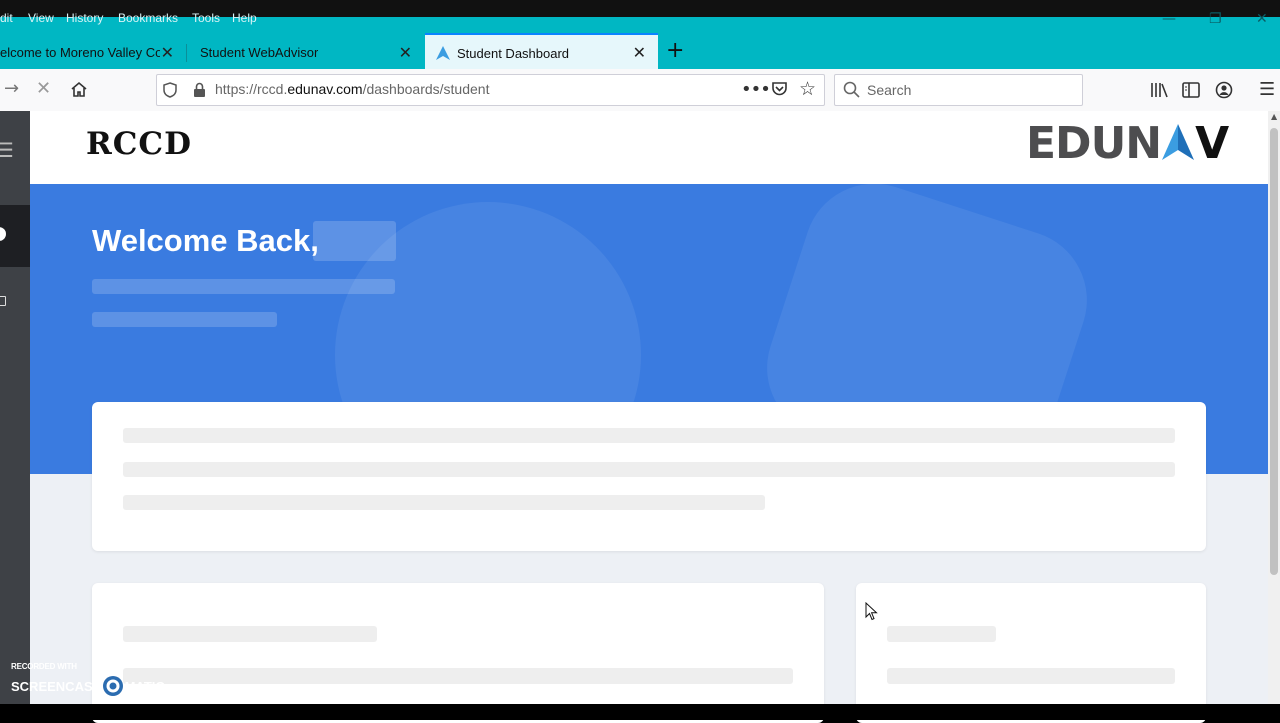 The width and height of the screenshot is (1280, 723). Describe the element at coordinates (426, 89) in the screenshot. I see `url-path: /dashboards/student` at that location.